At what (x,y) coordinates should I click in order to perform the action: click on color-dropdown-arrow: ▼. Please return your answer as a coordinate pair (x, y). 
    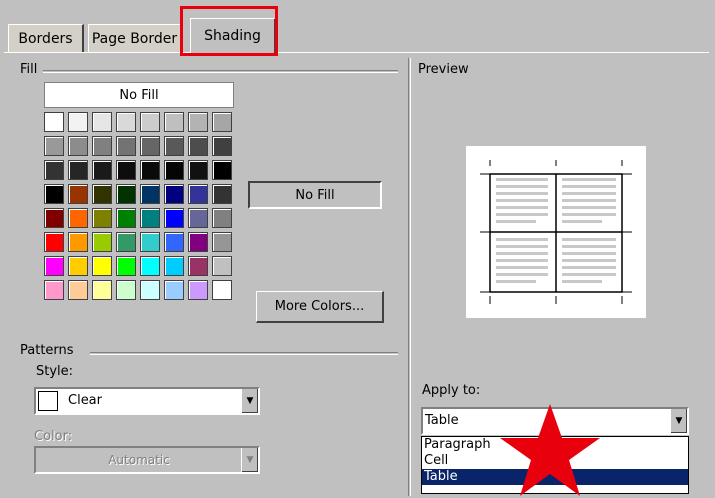
    Looking at the image, I should click on (249, 460).